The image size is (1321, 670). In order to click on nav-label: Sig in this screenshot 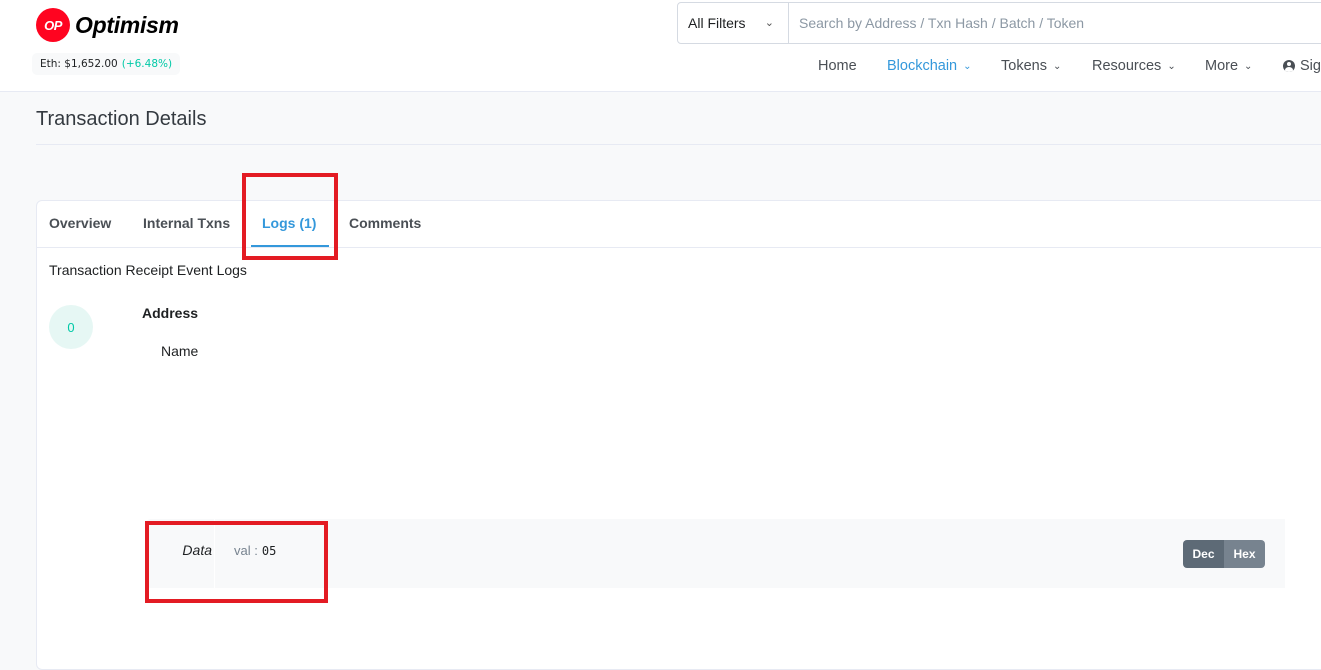, I will do `click(1310, 66)`.